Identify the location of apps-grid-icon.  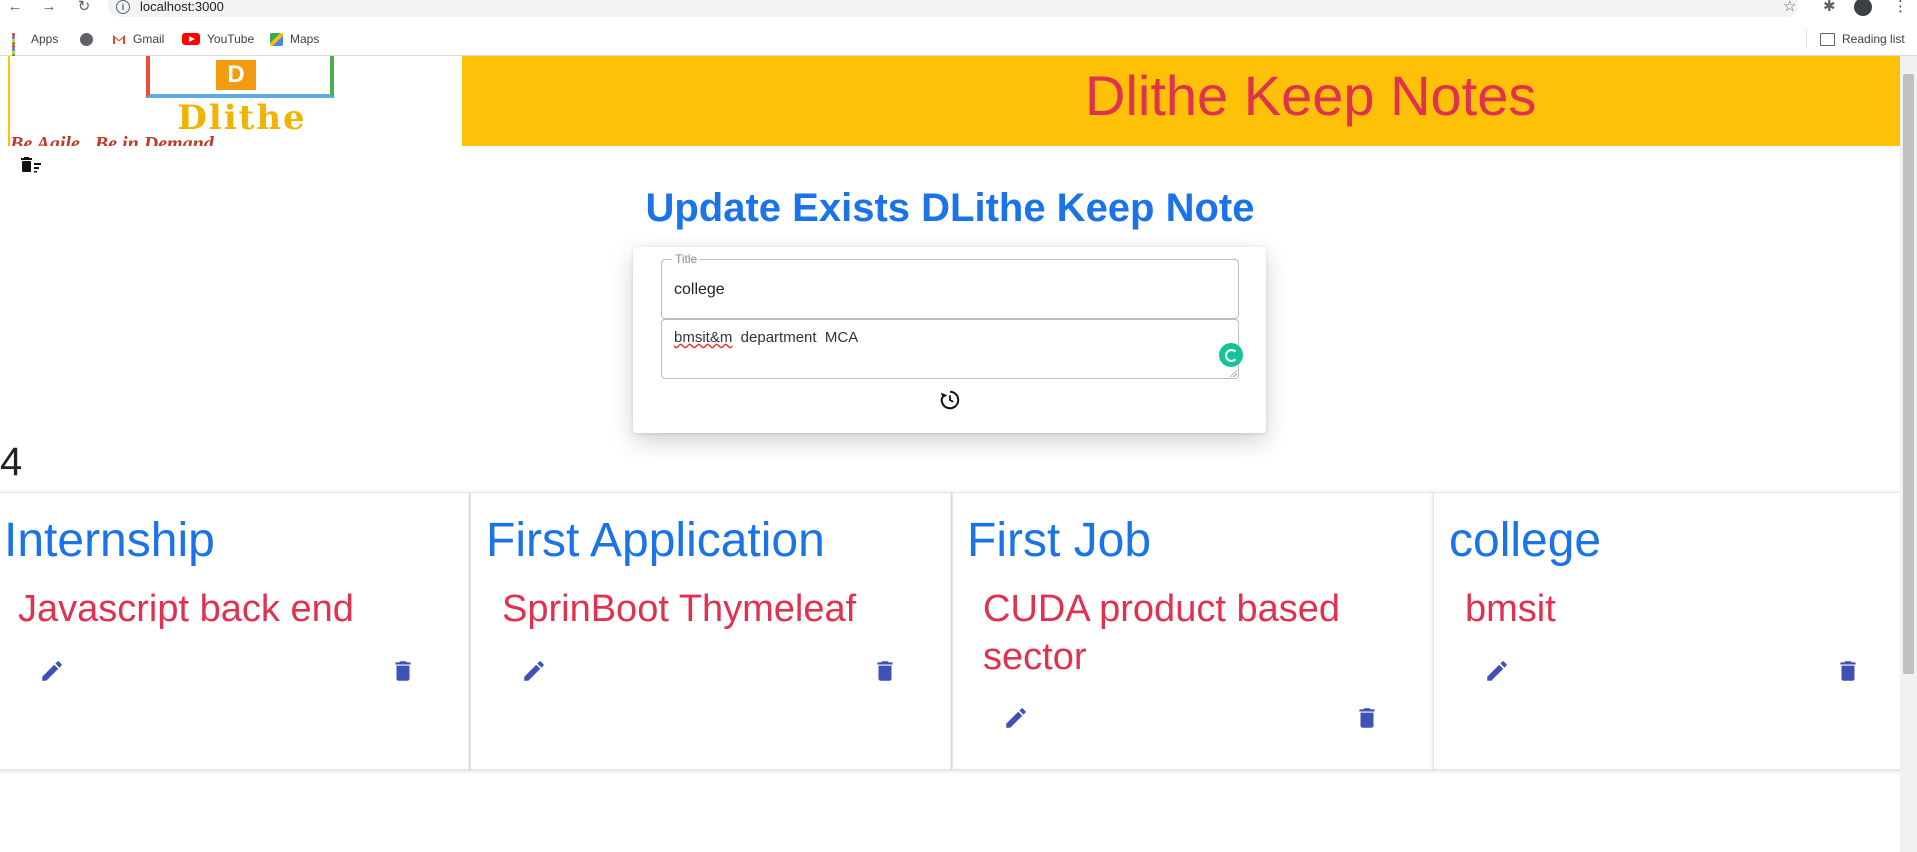
(18, 46).